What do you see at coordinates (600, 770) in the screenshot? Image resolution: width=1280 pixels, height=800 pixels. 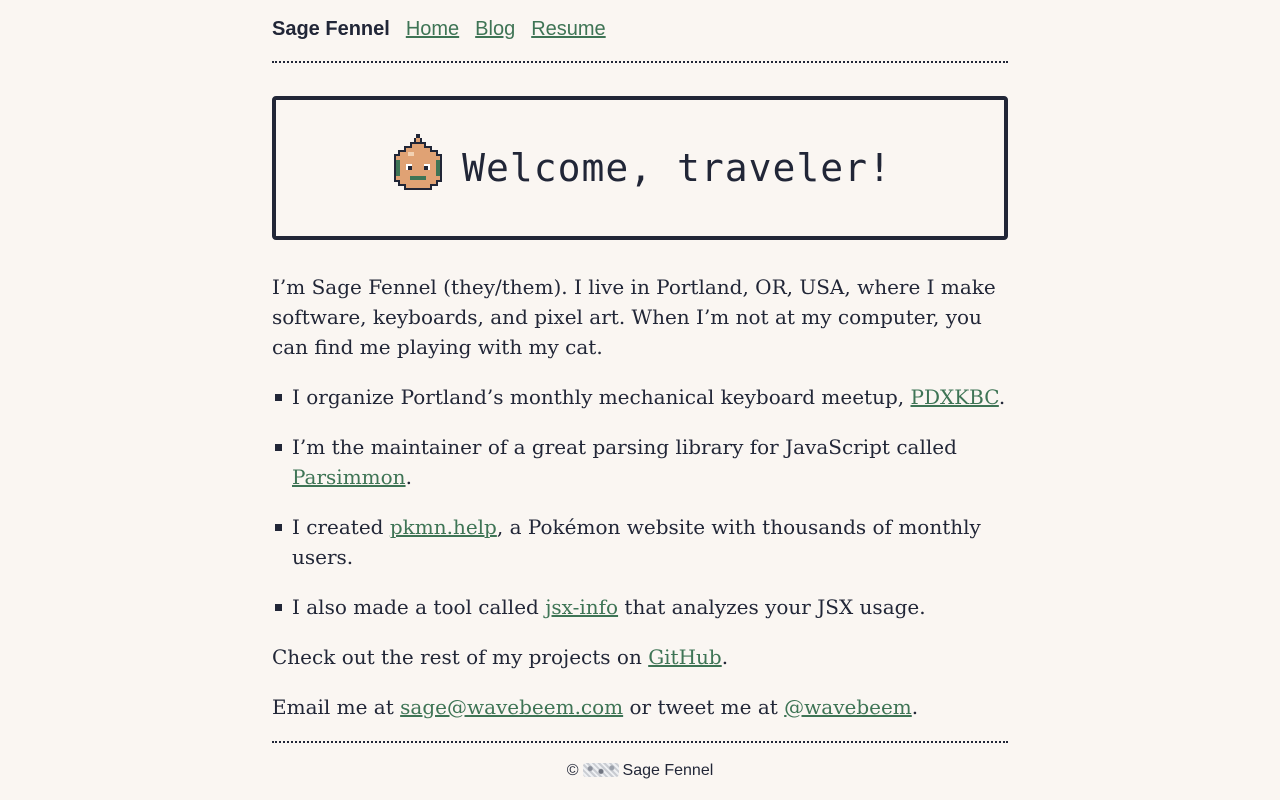 I see `redacted-year` at bounding box center [600, 770].